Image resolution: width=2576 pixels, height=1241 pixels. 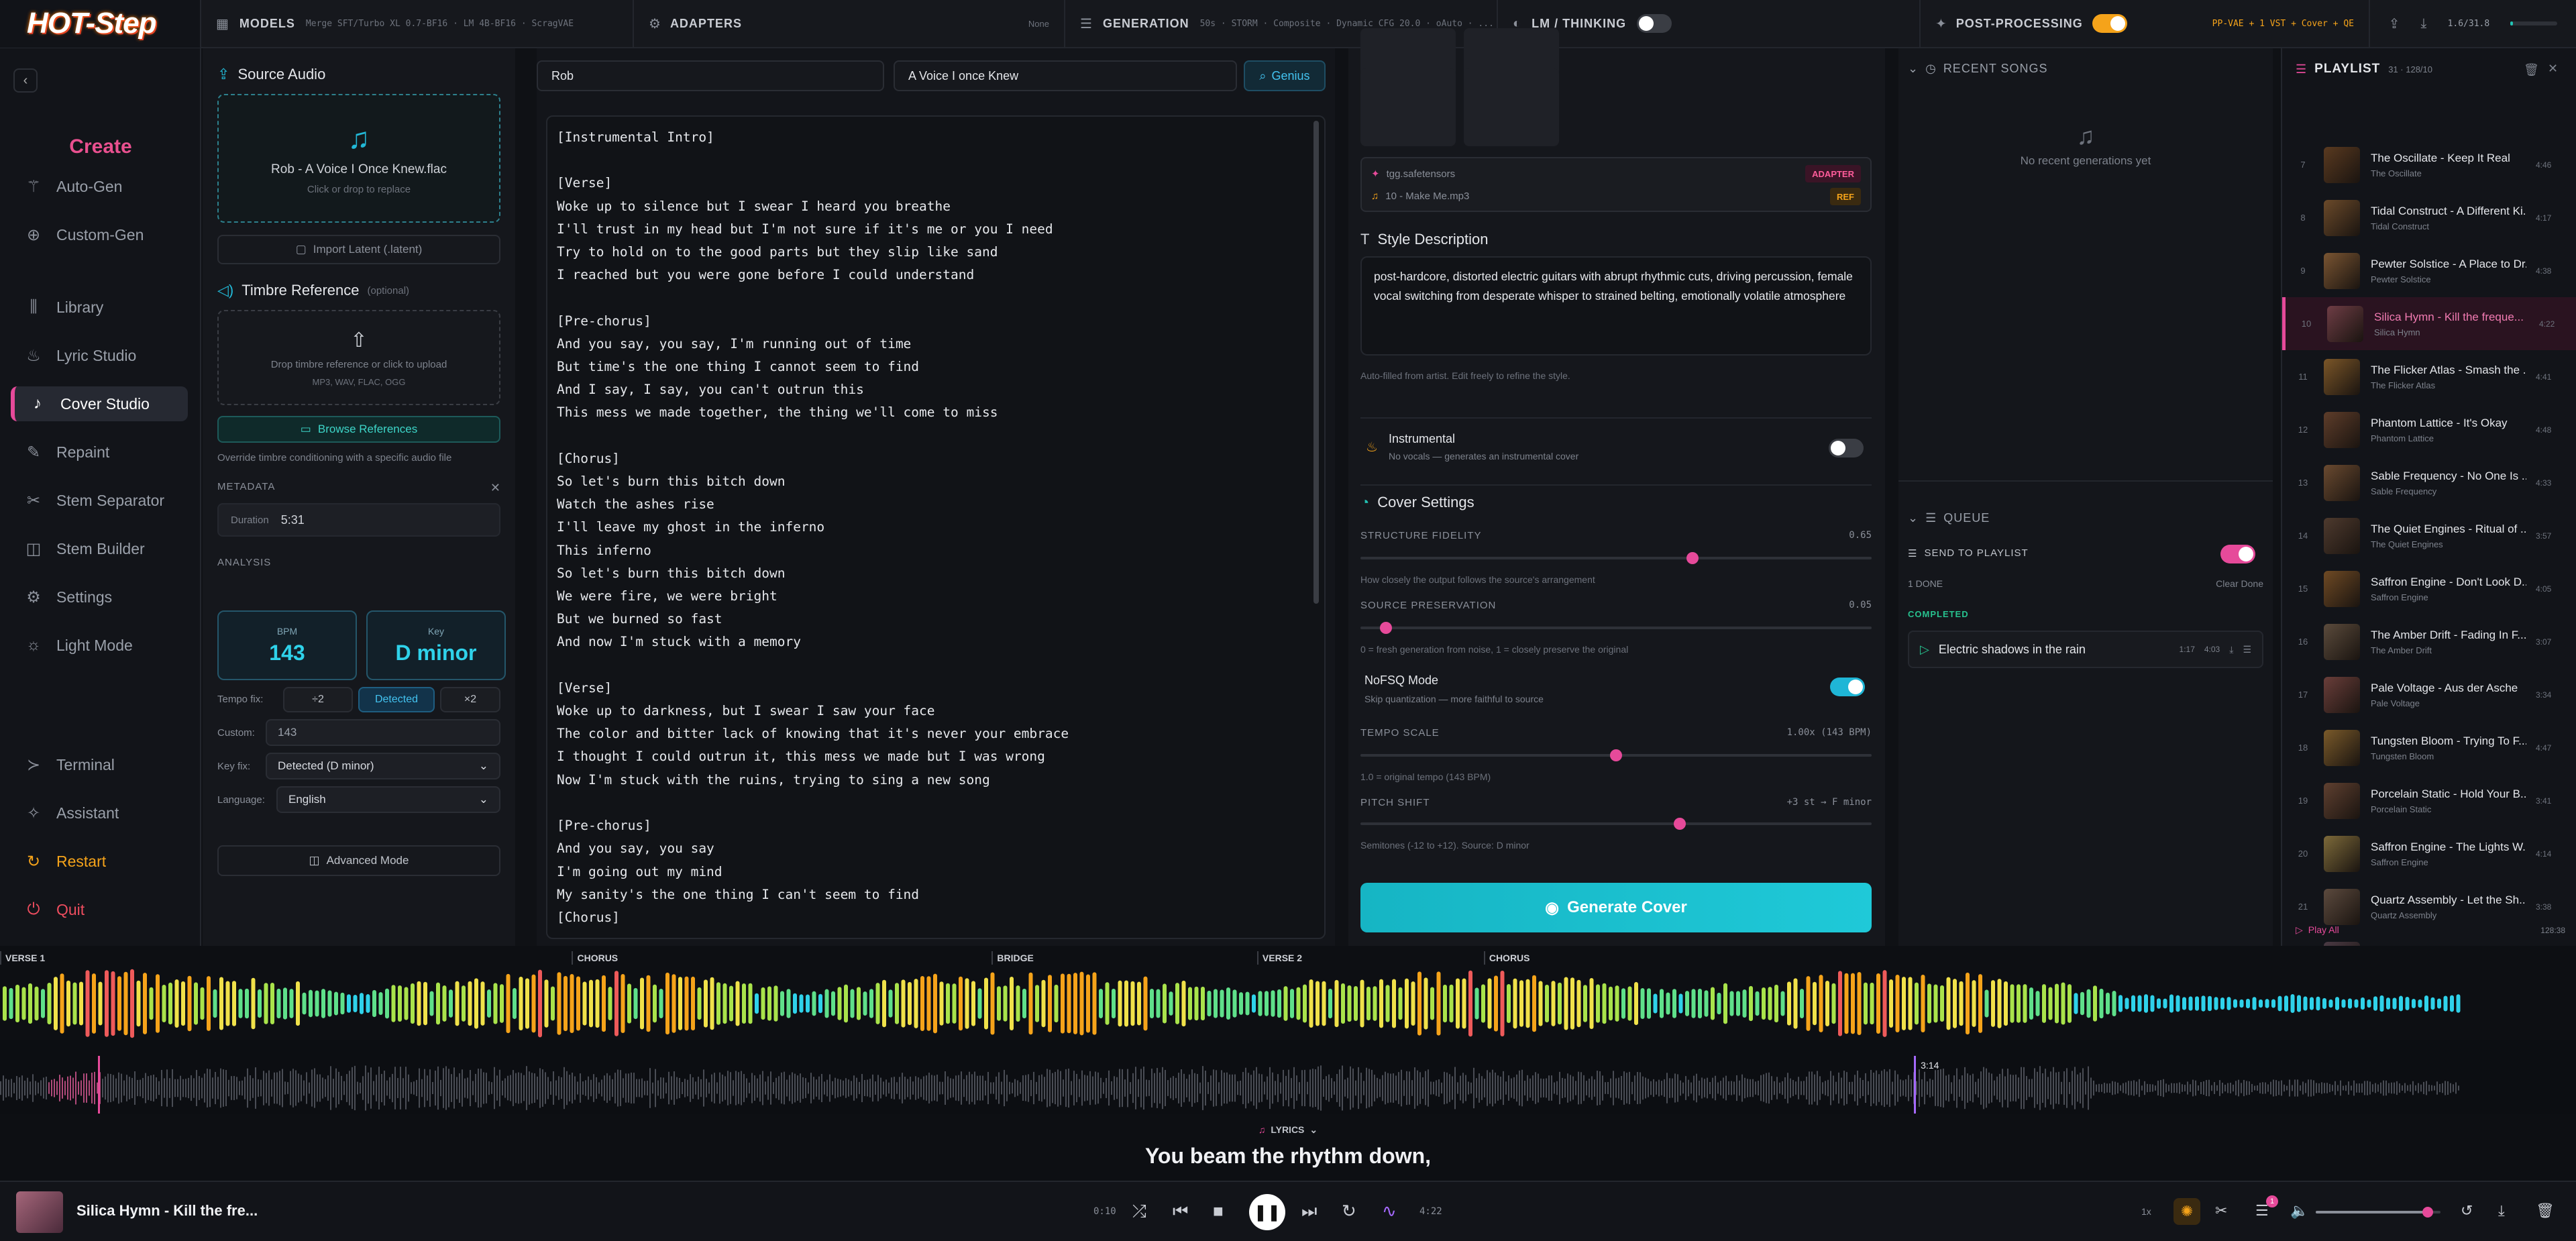 I want to click on language-select: English ⌄, so click(x=388, y=799).